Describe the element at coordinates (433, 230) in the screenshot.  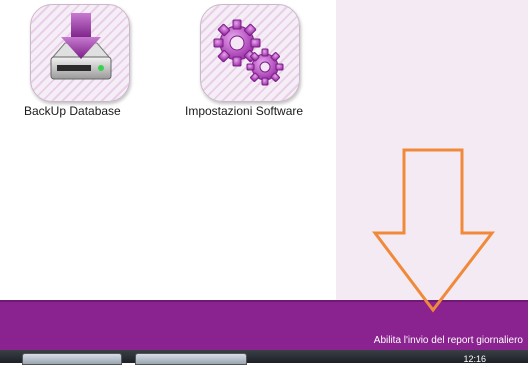
I see `down-arrow-annotation-icon` at that location.